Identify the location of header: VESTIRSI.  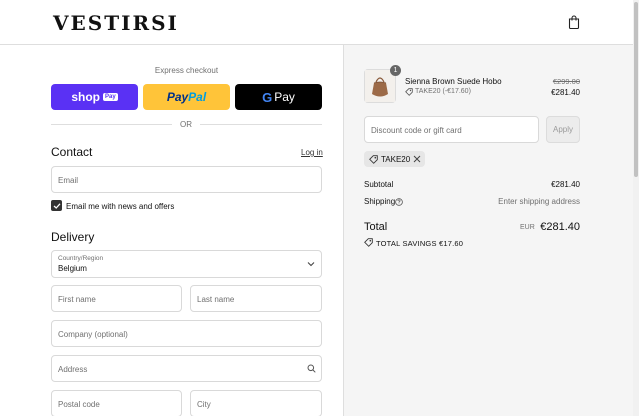
(316, 22).